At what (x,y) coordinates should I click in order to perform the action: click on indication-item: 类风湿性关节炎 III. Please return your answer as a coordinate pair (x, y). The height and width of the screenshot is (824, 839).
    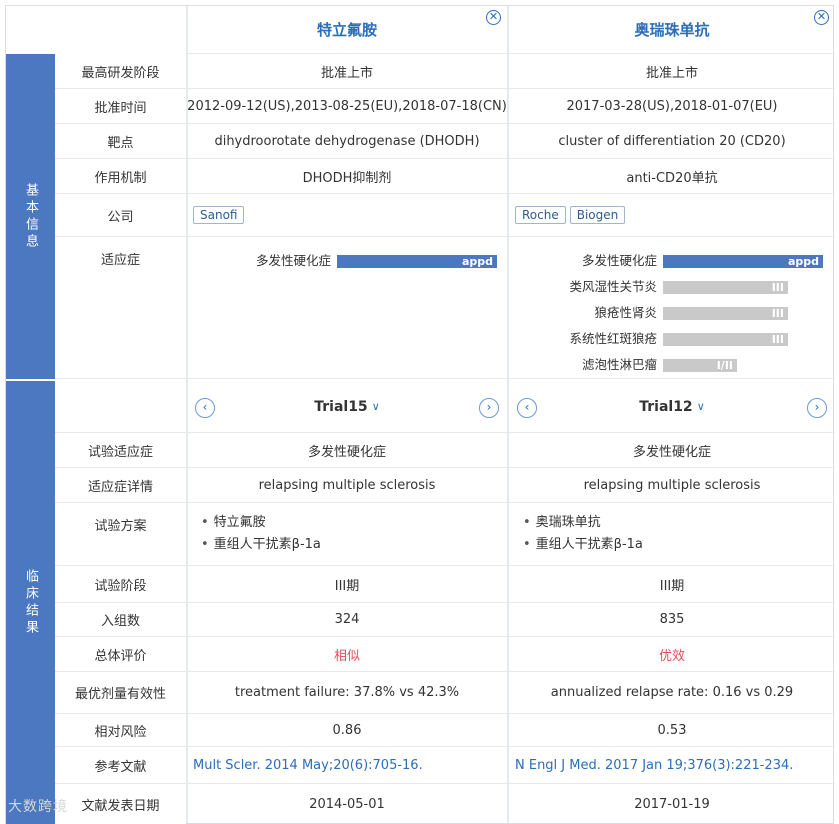
    Looking at the image, I should click on (672, 287).